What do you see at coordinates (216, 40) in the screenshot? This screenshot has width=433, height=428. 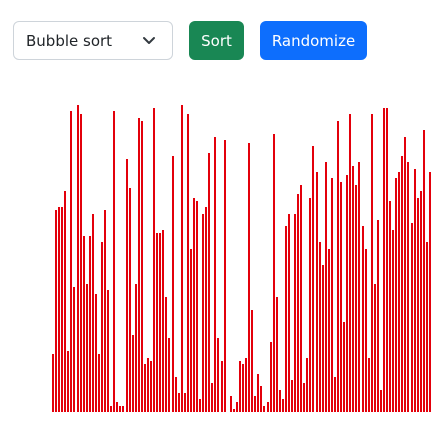 I see `sort-button: Sort` at bounding box center [216, 40].